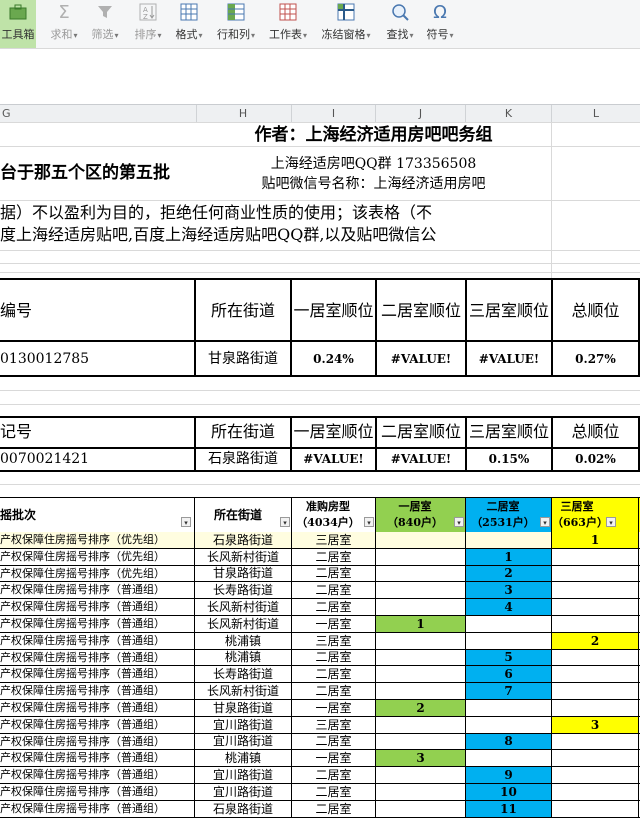 This screenshot has width=640, height=818. What do you see at coordinates (333, 540) in the screenshot?
I see `row-type: 三居室` at bounding box center [333, 540].